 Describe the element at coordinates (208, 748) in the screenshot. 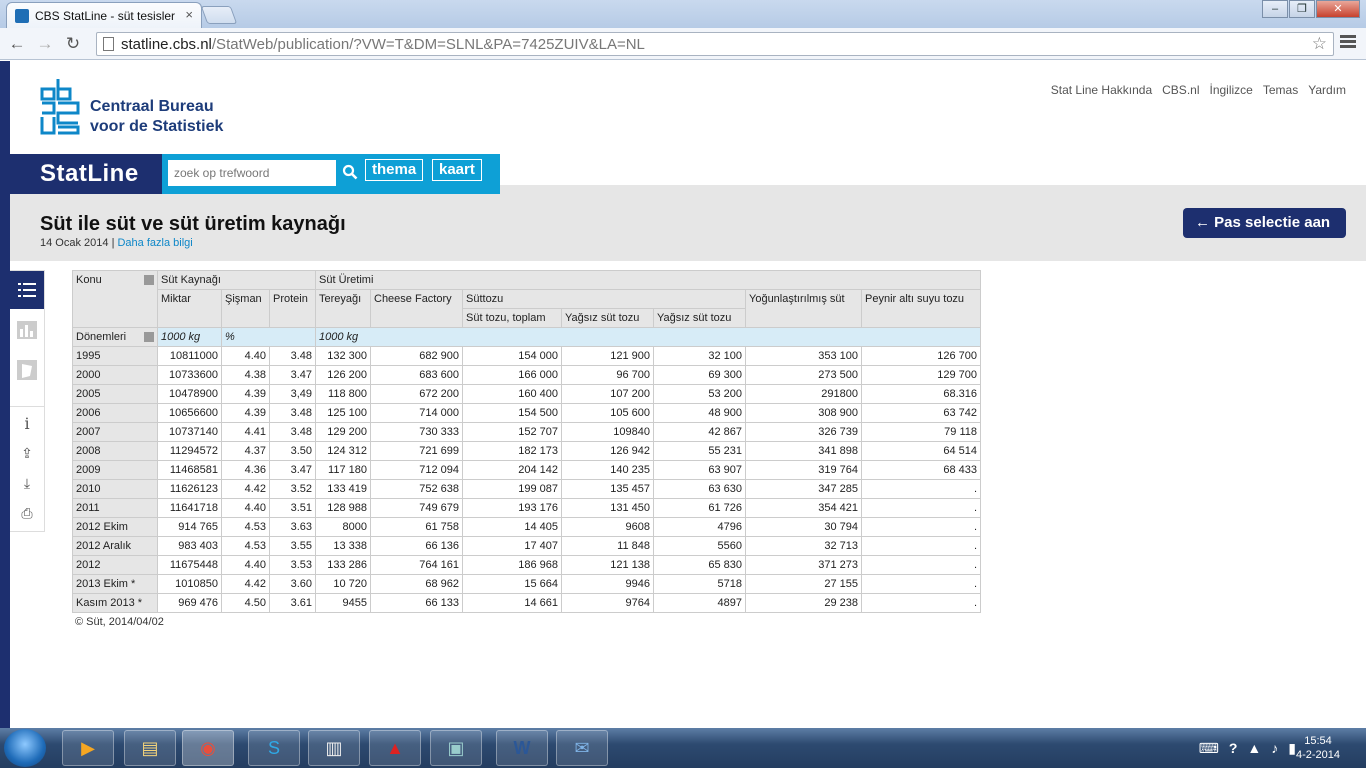

I see `chrome-icon: ◉` at that location.